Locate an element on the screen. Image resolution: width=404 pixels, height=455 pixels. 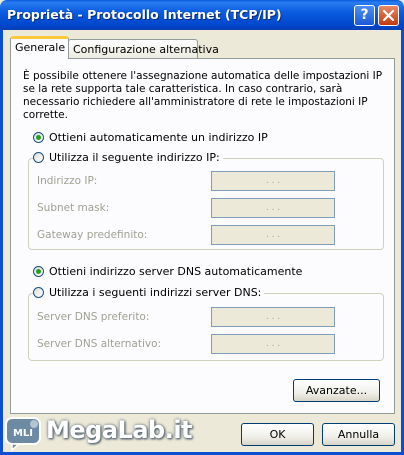
dns-preferred-label: Server DNS preferito: is located at coordinates (93, 317).